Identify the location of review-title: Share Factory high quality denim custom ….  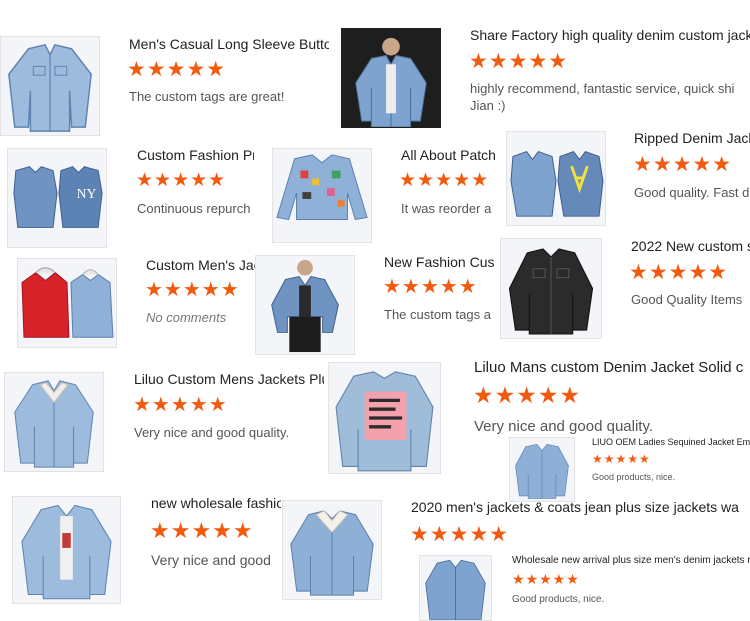
(610, 35).